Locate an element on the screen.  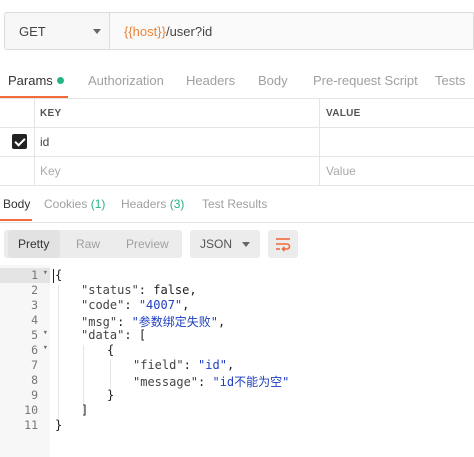
new-key-cell: Key is located at coordinates (177, 171).